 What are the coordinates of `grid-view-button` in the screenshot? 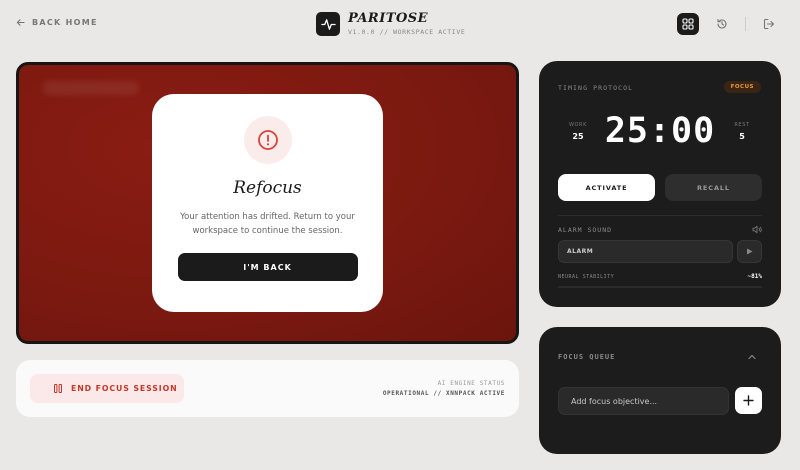 It's located at (688, 24).